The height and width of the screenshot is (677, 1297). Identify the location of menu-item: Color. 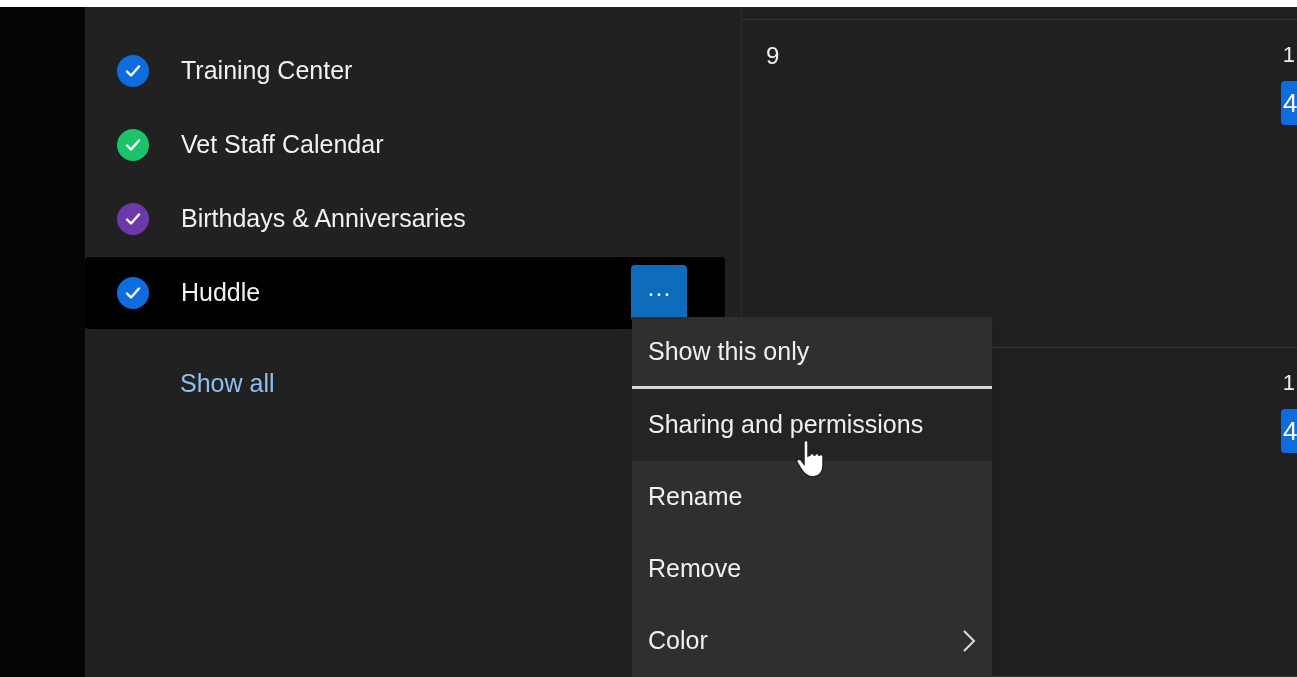
(812, 641).